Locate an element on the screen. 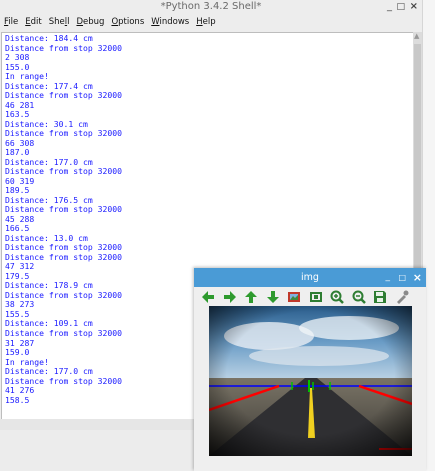 This screenshot has height=471, width=435. img-toolbar is located at coordinates (310, 297).